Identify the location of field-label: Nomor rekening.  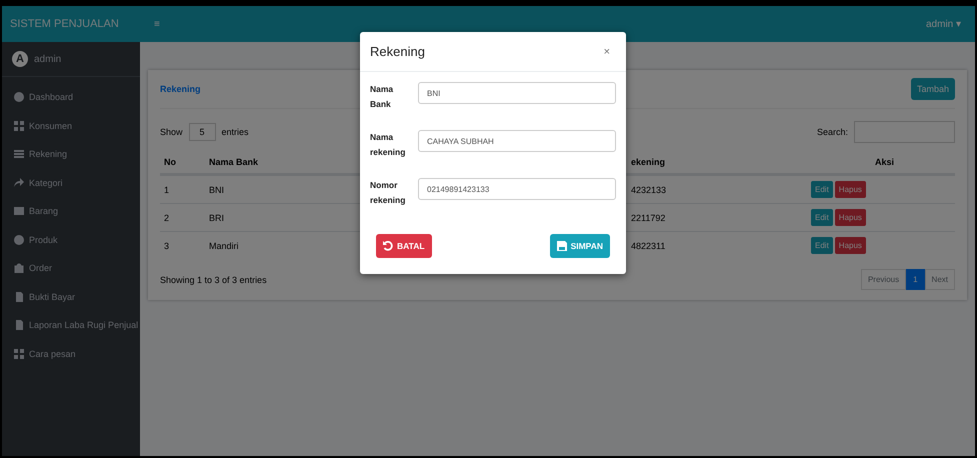
(388, 193).